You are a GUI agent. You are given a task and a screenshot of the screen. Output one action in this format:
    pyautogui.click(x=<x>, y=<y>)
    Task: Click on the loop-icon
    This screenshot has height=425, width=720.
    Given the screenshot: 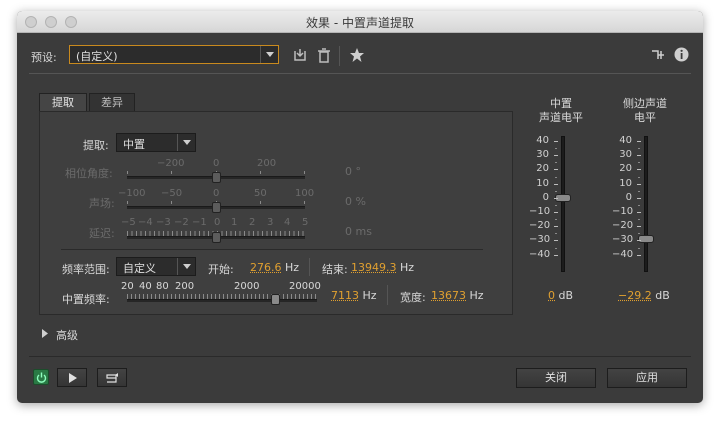 What is the action you would take?
    pyautogui.click(x=112, y=378)
    